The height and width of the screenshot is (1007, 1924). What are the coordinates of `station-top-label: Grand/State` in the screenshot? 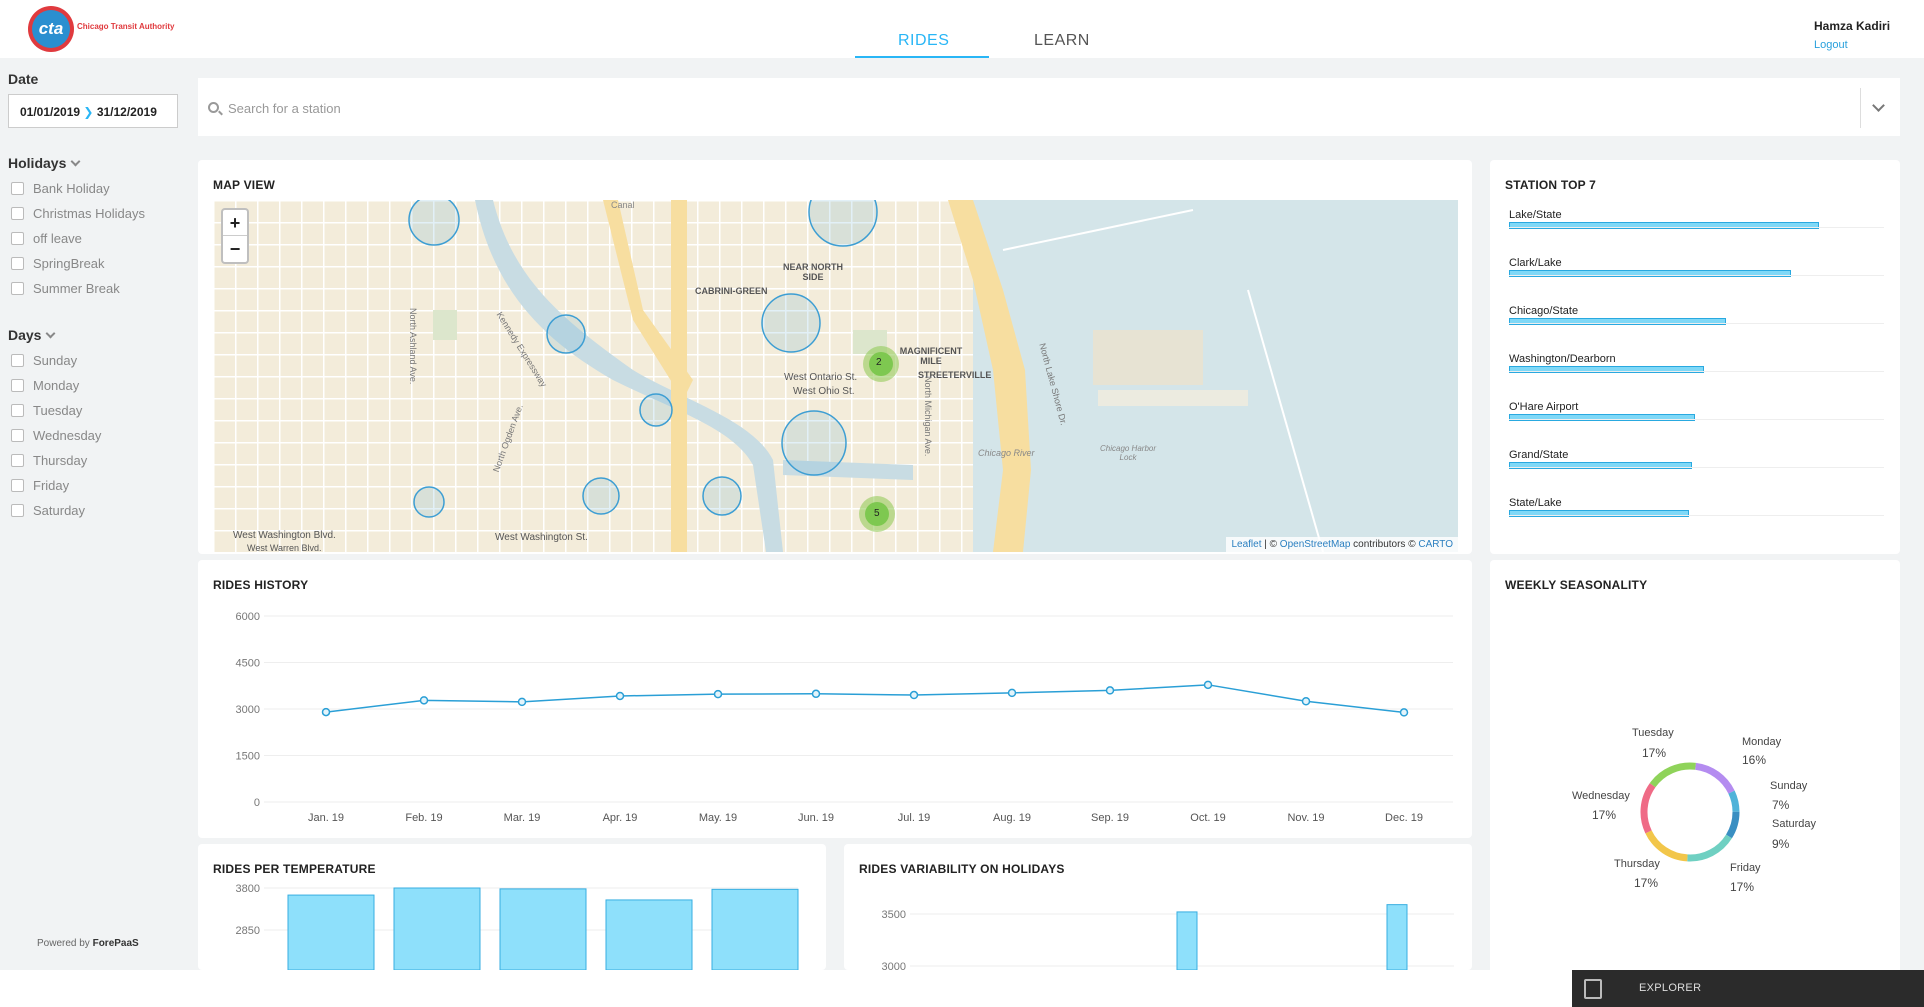 It's located at (1539, 455).